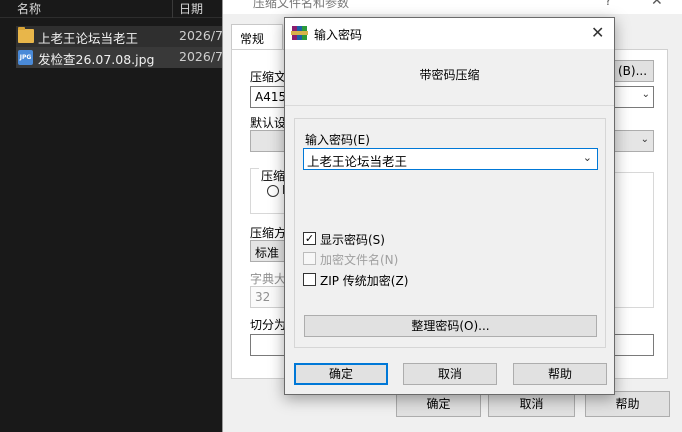 Image resolution: width=682 pixels, height=432 pixels. Describe the element at coordinates (560, 374) in the screenshot. I see `help-button: 帮助` at that location.